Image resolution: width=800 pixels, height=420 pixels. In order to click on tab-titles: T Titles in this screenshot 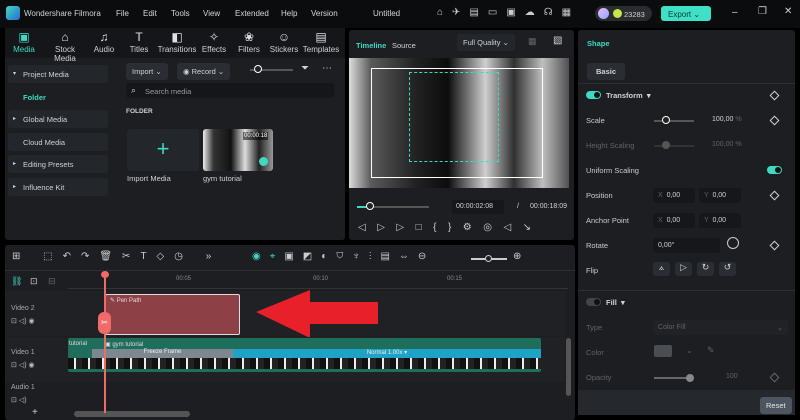, I will do `click(139, 42)`.